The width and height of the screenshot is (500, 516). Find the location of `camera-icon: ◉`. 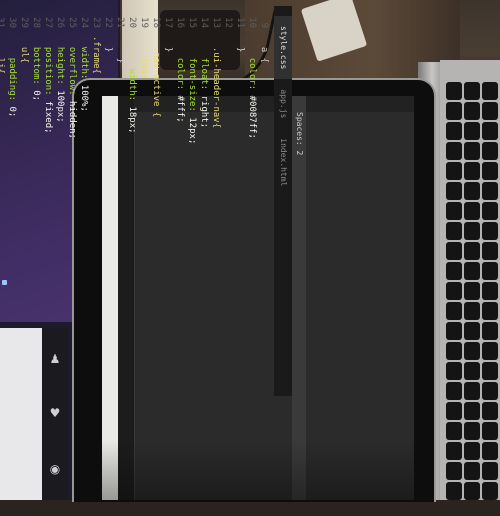

camera-icon: ◉ is located at coordinates (55, 469).